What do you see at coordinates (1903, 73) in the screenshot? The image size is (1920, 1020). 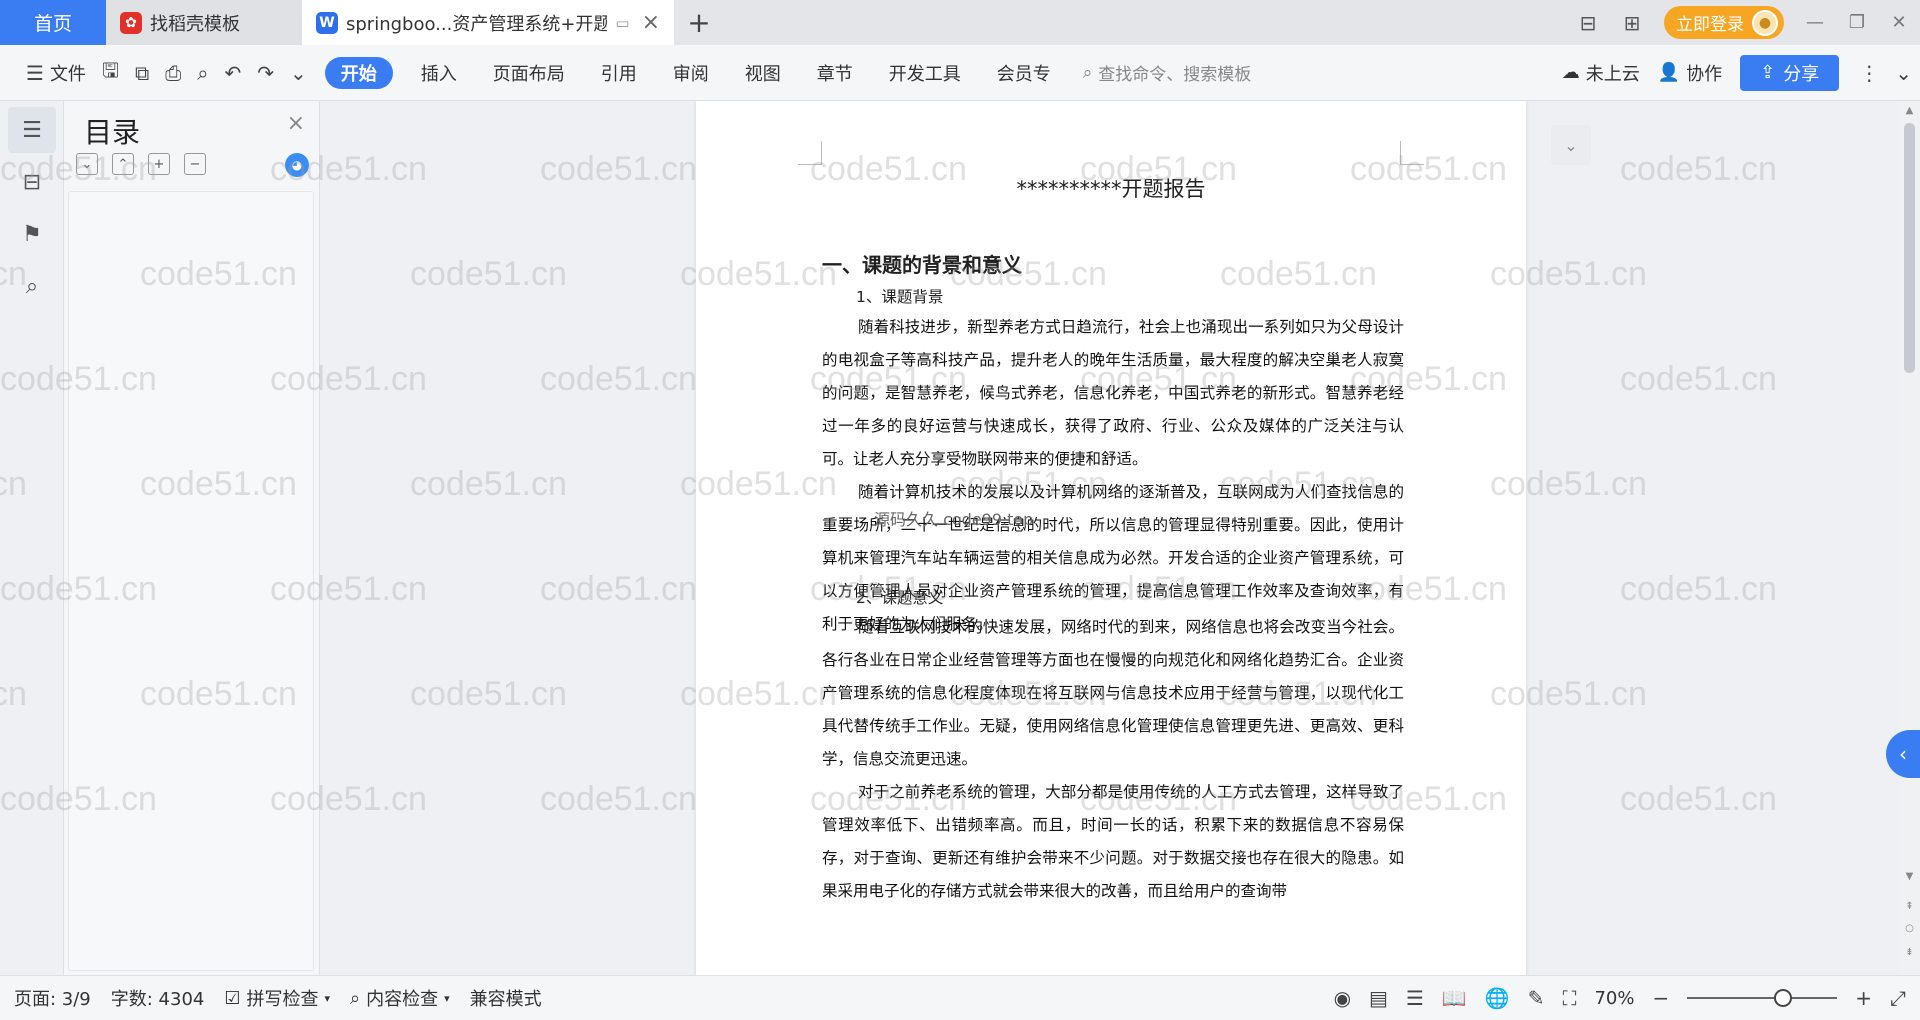 I see `collapse-ribbon-button: ⌄` at bounding box center [1903, 73].